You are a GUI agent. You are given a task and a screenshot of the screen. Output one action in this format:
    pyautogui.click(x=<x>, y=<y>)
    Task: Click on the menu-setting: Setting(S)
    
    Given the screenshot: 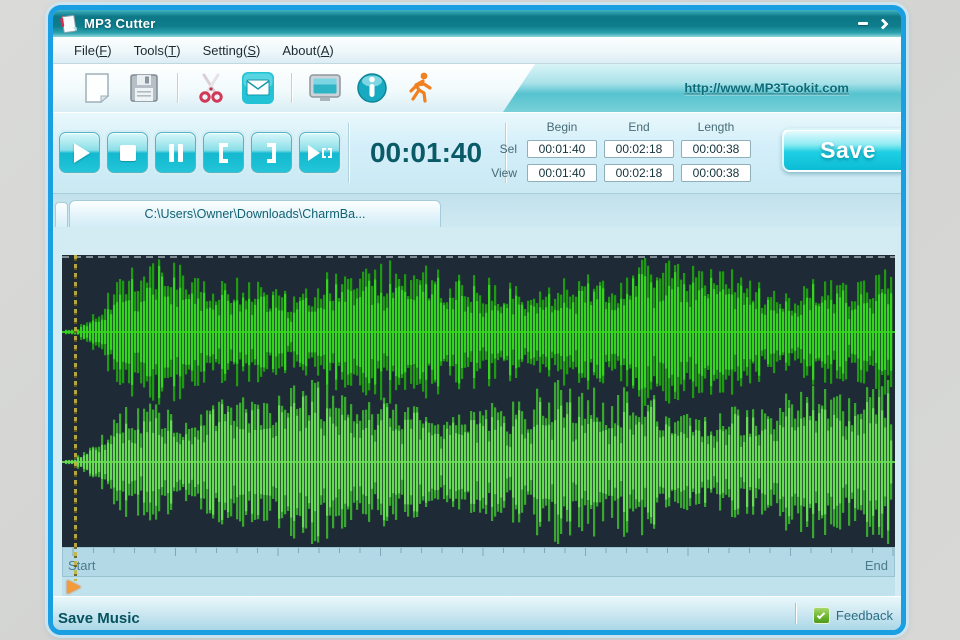 What is the action you would take?
    pyautogui.click(x=232, y=50)
    